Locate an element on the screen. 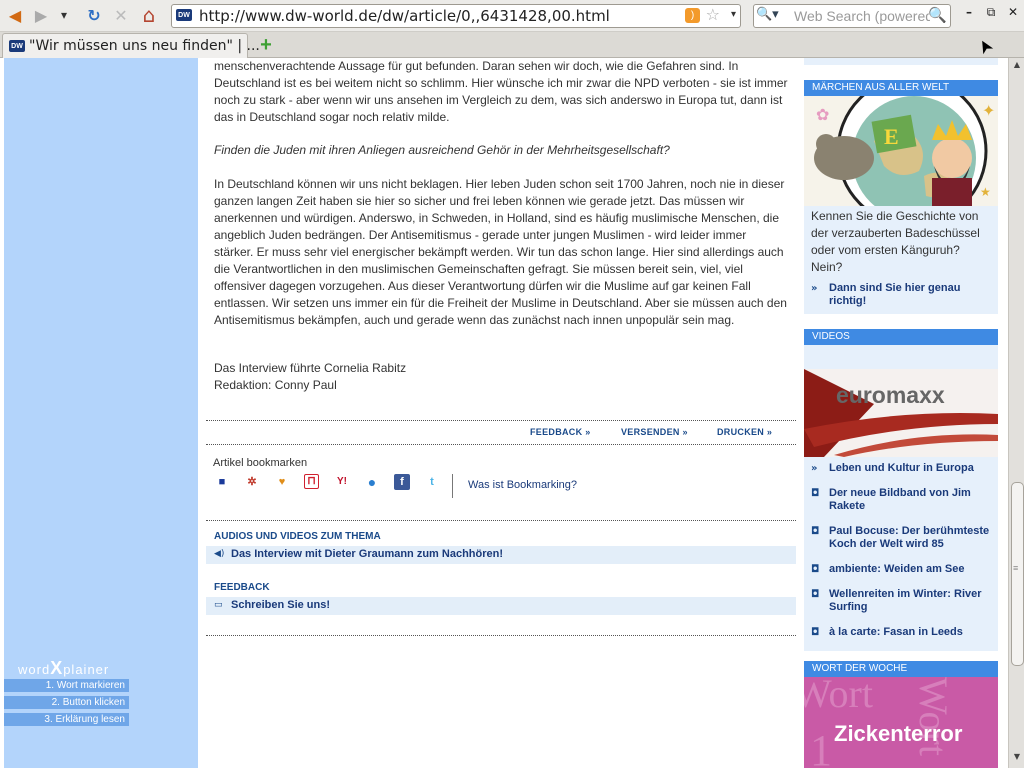 The image size is (1024, 768). reload-button: ↻ is located at coordinates (94, 15).